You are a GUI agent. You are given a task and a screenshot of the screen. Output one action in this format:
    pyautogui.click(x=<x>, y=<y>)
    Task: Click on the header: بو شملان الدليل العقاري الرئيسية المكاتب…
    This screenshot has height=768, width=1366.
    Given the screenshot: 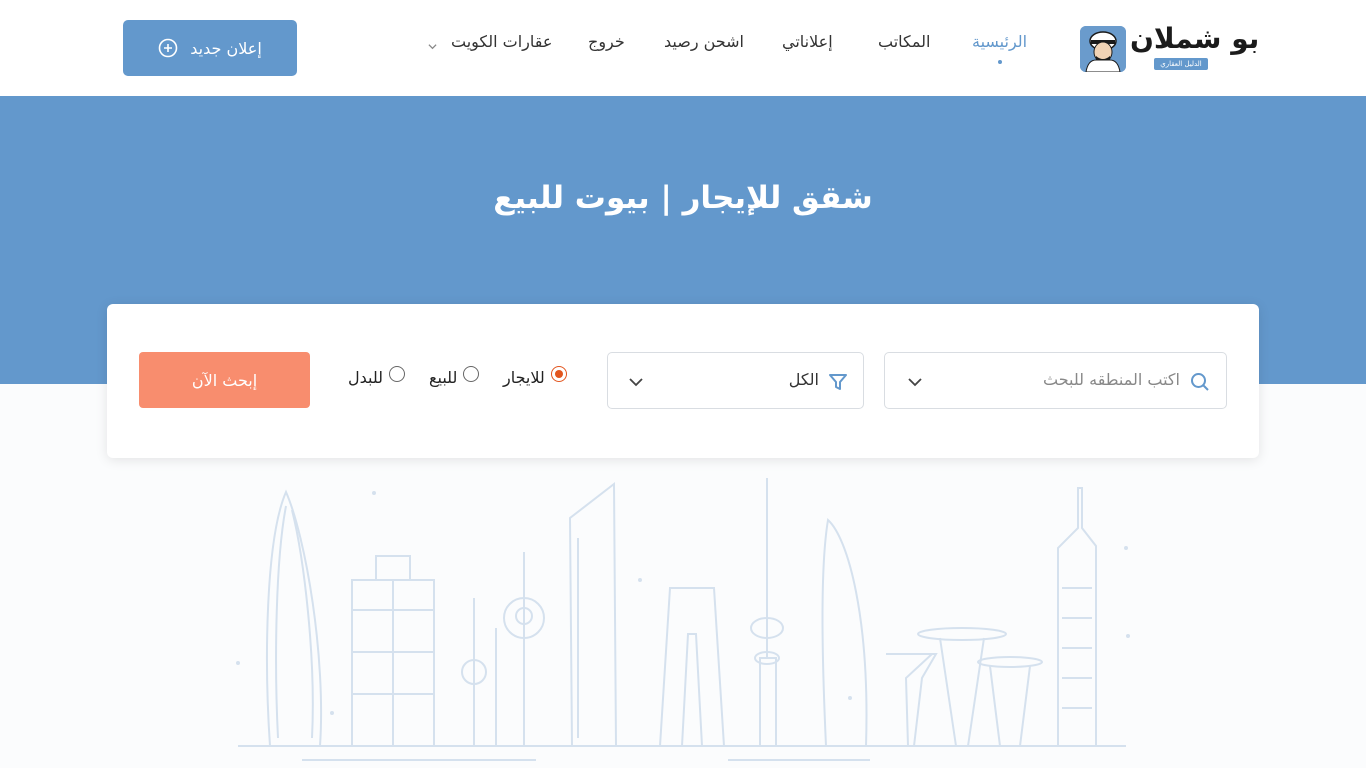 What is the action you would take?
    pyautogui.click(x=683, y=48)
    